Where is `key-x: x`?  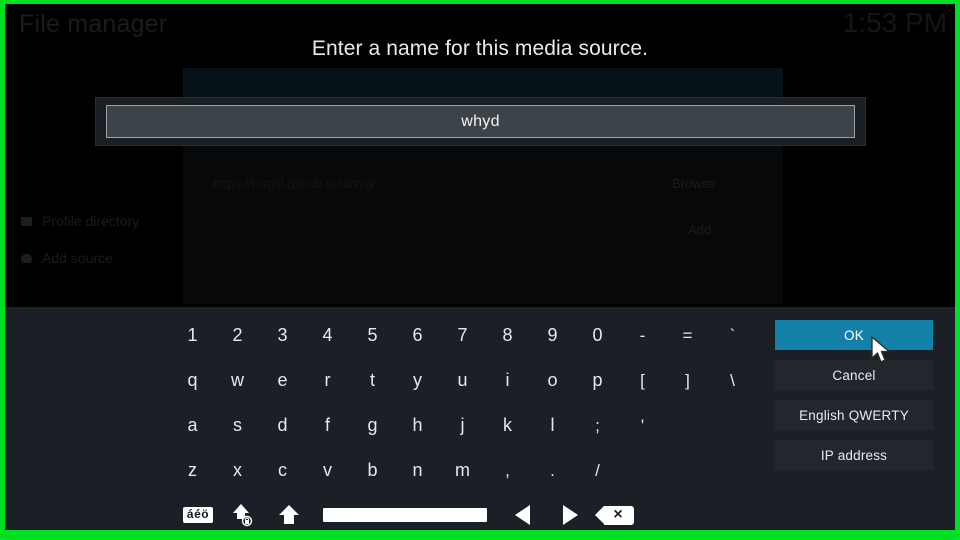 key-x: x is located at coordinates (237, 471).